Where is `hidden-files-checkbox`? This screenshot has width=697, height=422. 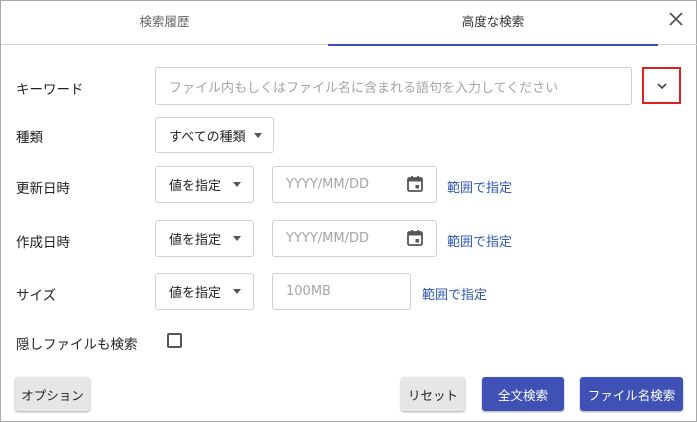 hidden-files-checkbox is located at coordinates (174, 340).